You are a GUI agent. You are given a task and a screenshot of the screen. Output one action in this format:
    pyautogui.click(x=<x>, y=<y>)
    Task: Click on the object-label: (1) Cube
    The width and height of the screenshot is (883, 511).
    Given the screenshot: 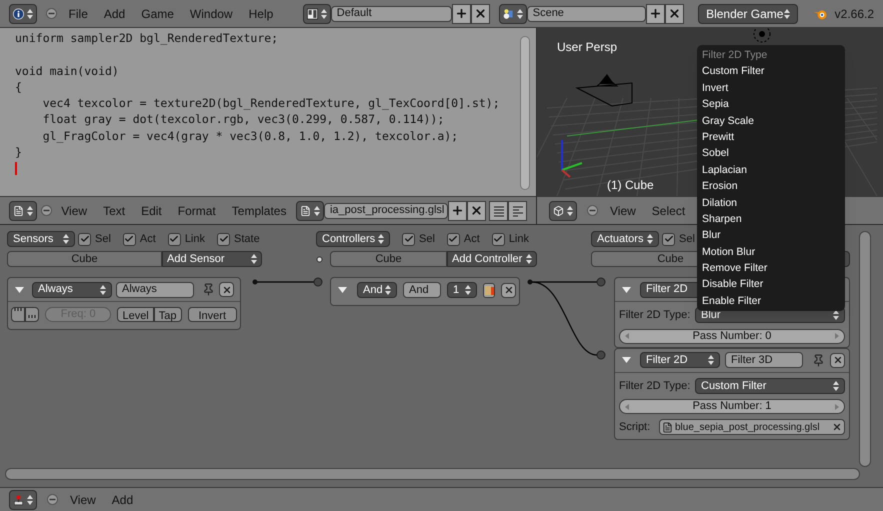 What is the action you would take?
    pyautogui.click(x=630, y=185)
    